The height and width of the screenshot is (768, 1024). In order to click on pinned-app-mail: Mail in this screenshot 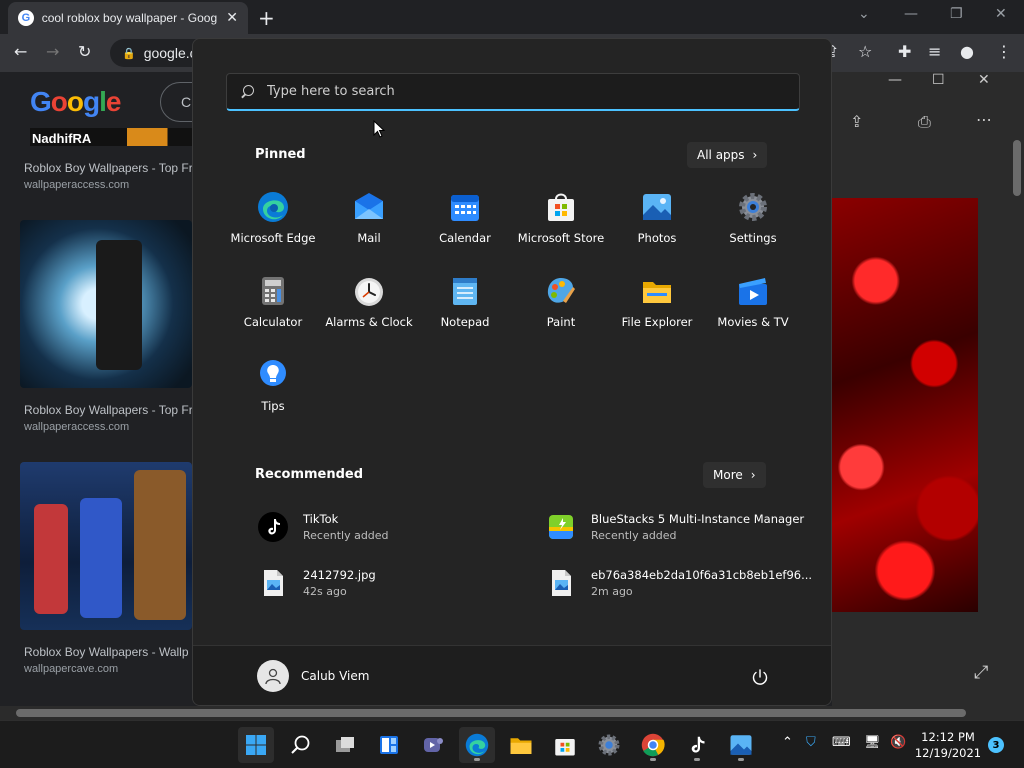, I will do `click(369, 221)`.